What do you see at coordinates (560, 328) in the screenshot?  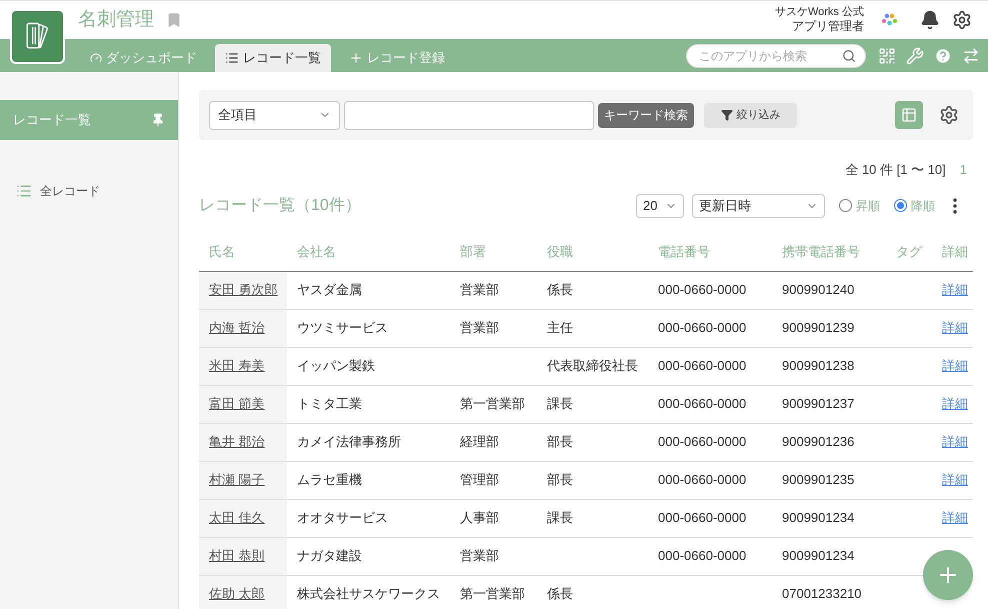 I see `table-cell-text: 主任` at bounding box center [560, 328].